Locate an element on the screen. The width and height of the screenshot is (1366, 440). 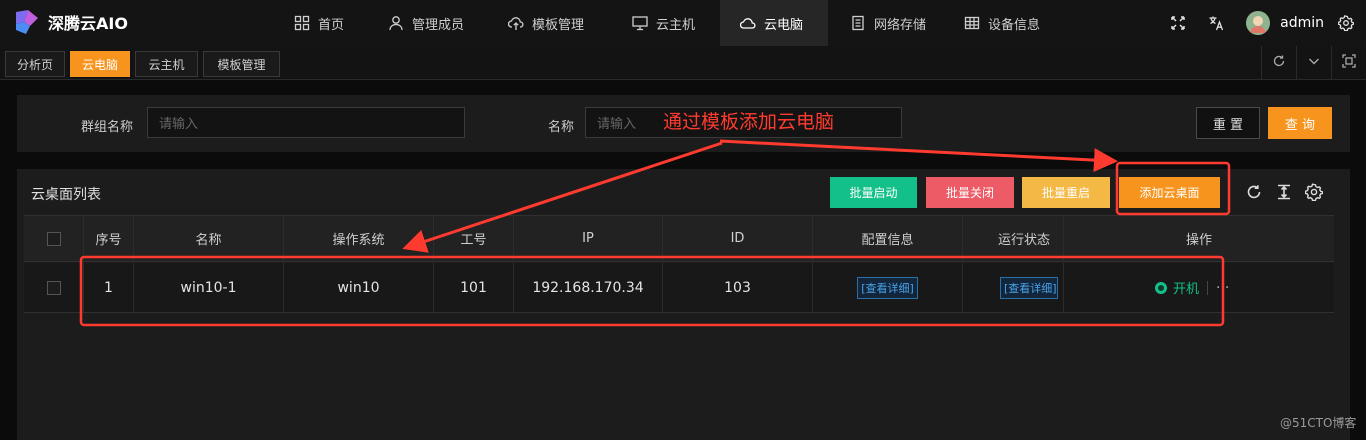
app-name: 深腾云AIO is located at coordinates (88, 23).